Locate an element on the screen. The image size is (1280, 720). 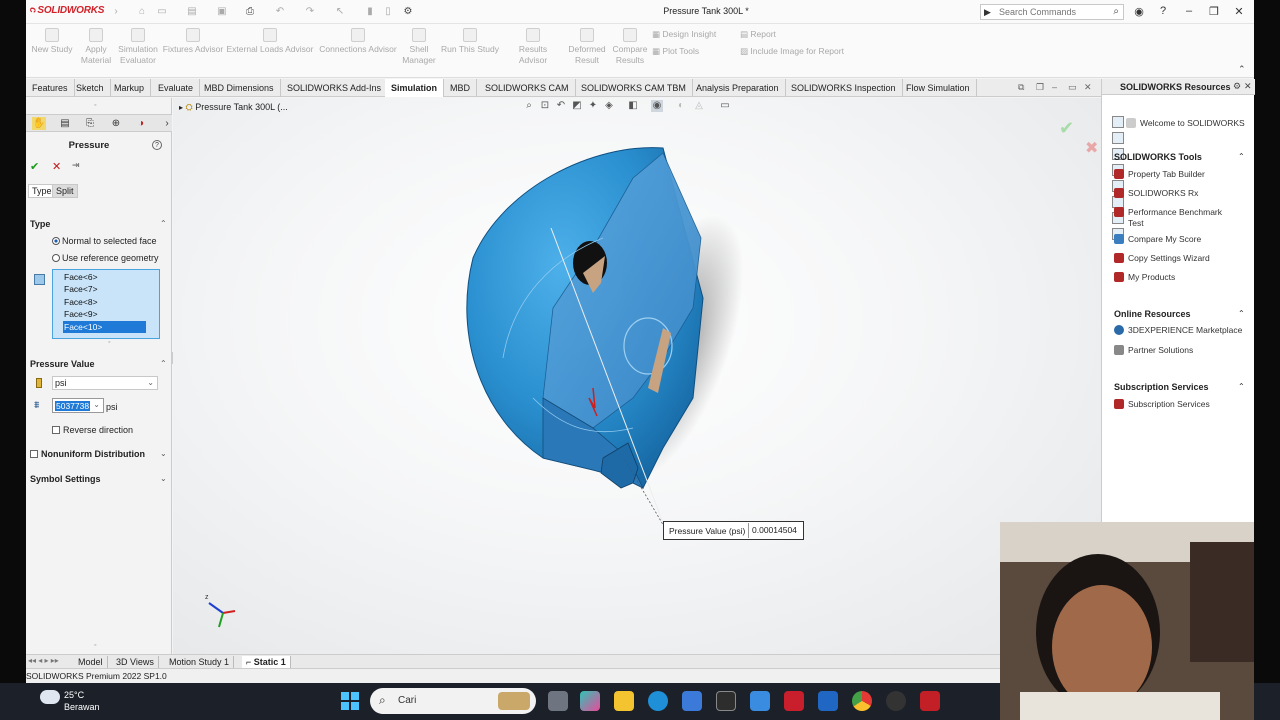
tab-scroll-arrows-icon: ◂◂ ◂ ▸ ▸▸ is located at coordinates (43, 660).